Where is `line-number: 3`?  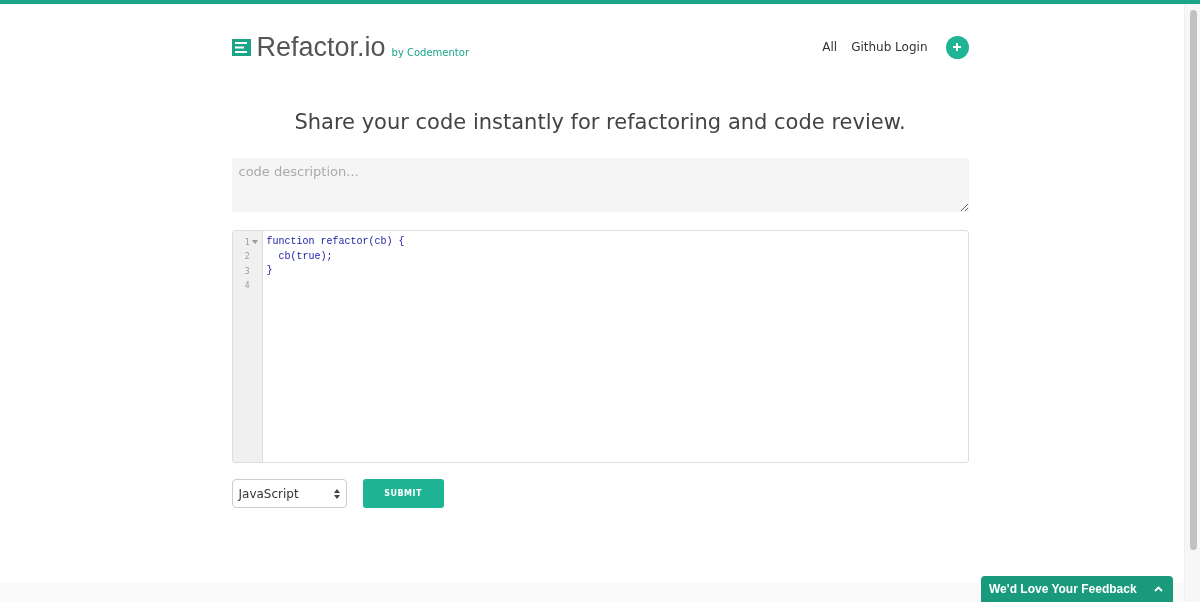 line-number: 3 is located at coordinates (247, 271).